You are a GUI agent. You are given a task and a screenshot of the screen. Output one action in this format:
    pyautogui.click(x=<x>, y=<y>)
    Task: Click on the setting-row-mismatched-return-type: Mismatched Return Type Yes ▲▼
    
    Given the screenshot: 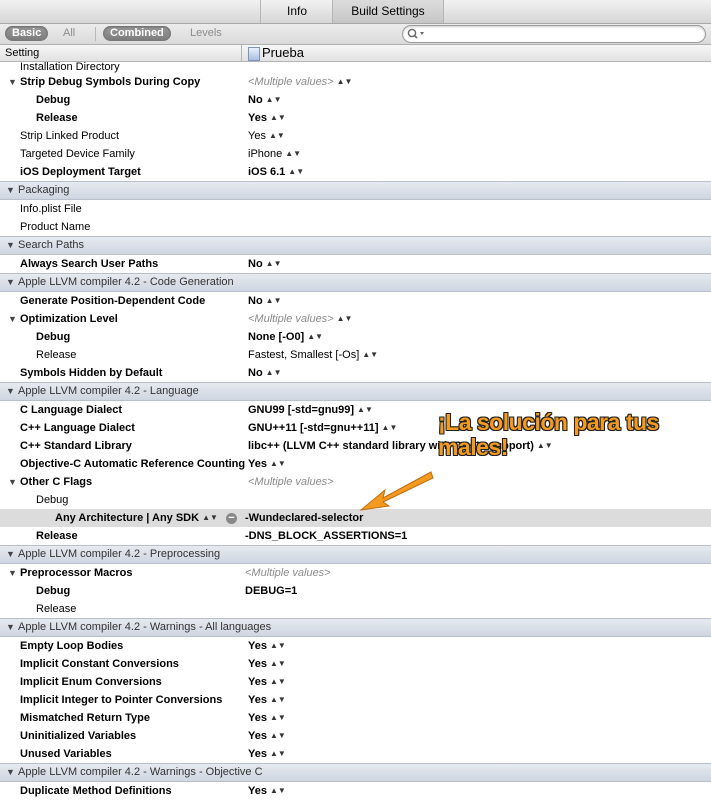 What is the action you would take?
    pyautogui.click(x=355, y=718)
    